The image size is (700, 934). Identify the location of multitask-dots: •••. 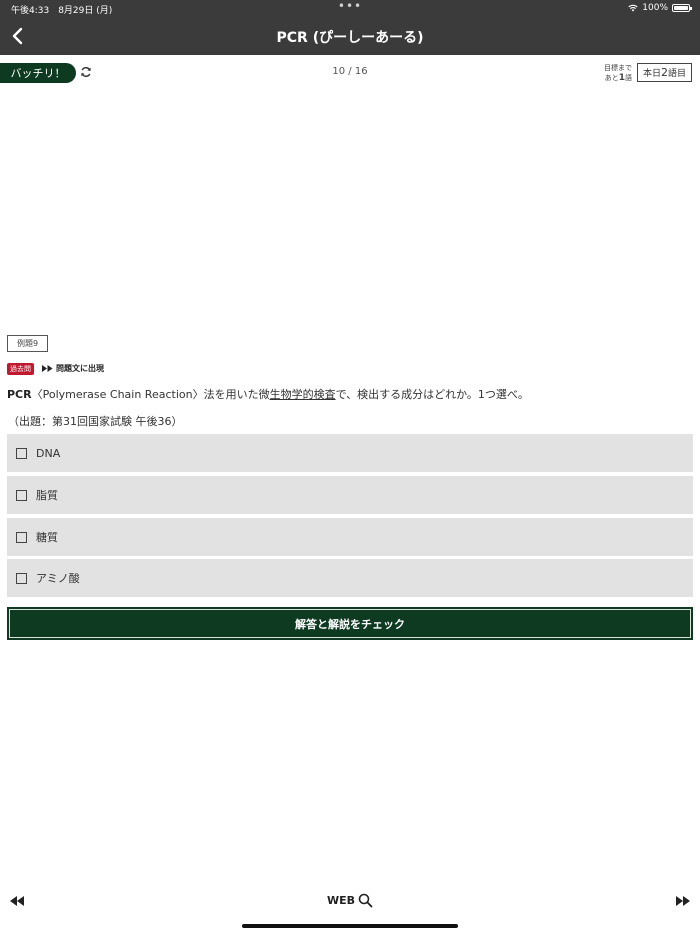
(350, 6).